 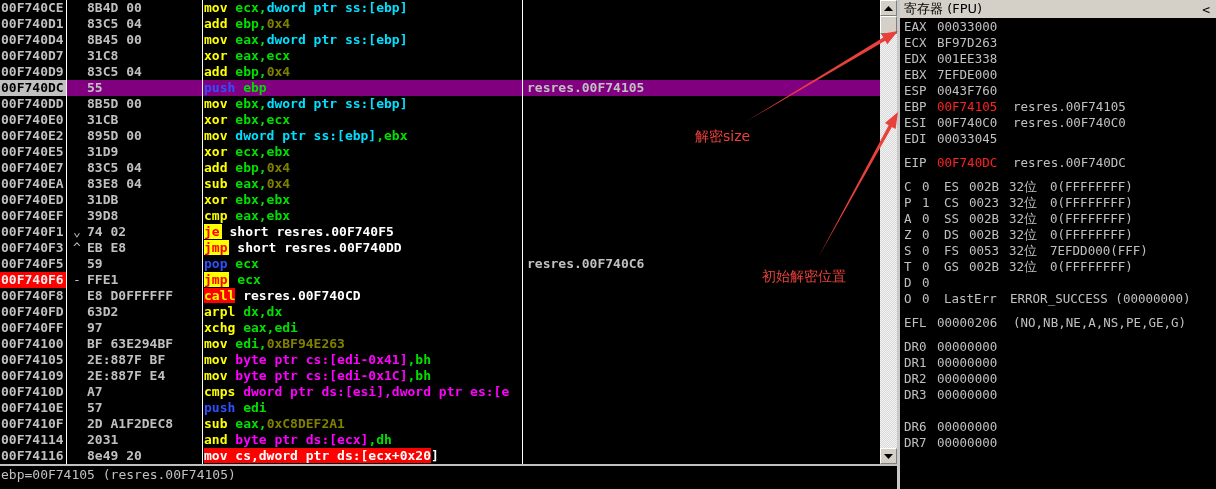 I want to click on disassembly-row: 00F740FF 97 xchg eax,edi, so click(x=440, y=328).